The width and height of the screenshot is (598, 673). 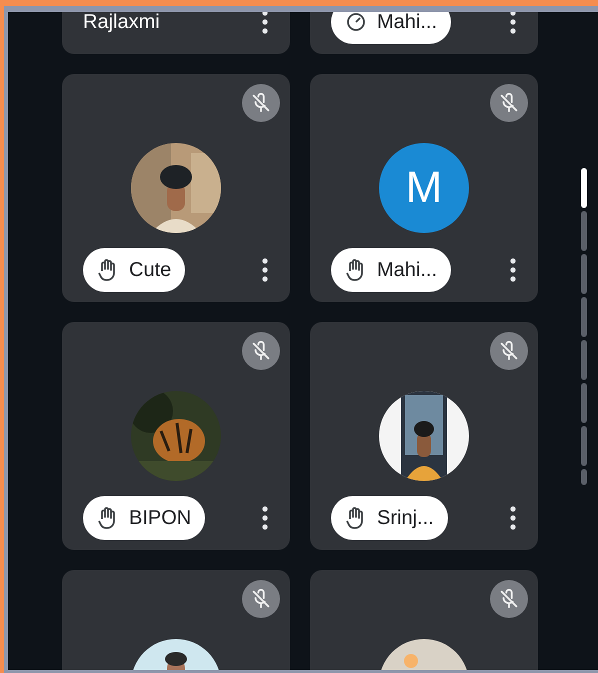 What do you see at coordinates (150, 270) in the screenshot?
I see `participant-name: Cute` at bounding box center [150, 270].